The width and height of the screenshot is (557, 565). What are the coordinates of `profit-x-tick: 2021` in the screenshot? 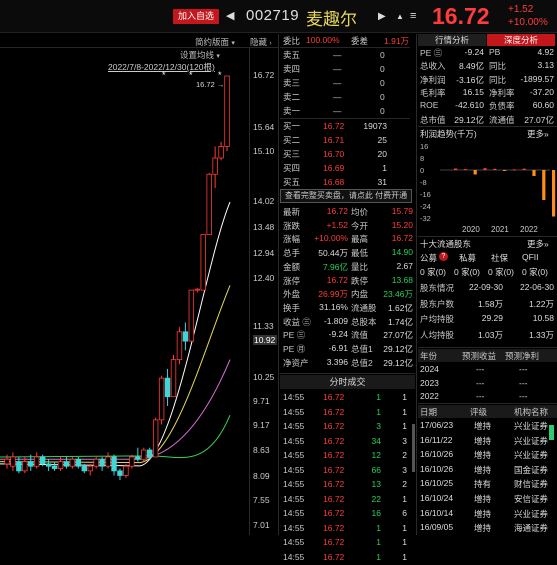 It's located at (500, 229).